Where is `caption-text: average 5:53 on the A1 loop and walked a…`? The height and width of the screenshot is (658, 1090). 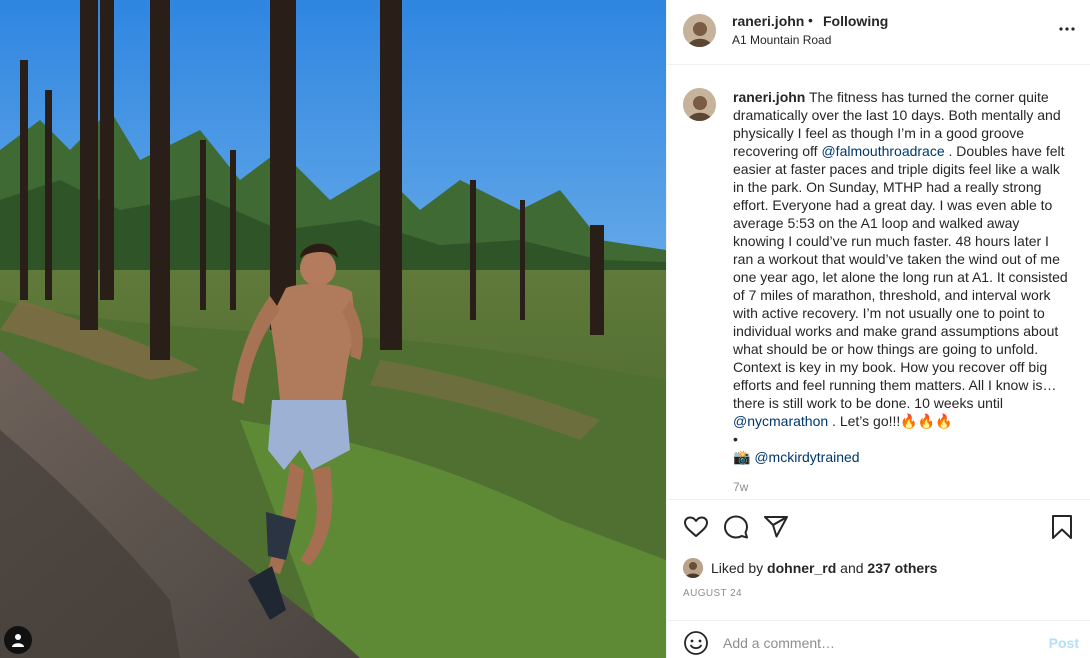 caption-text: average 5:53 on the A1 loop and walked a… is located at coordinates (876, 223).